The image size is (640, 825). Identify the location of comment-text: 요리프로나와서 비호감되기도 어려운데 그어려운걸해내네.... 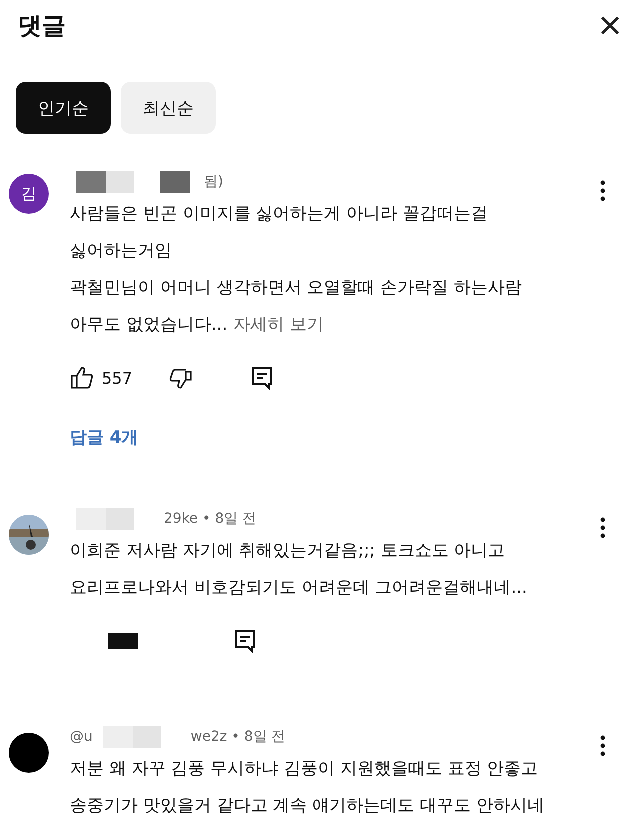
(299, 588).